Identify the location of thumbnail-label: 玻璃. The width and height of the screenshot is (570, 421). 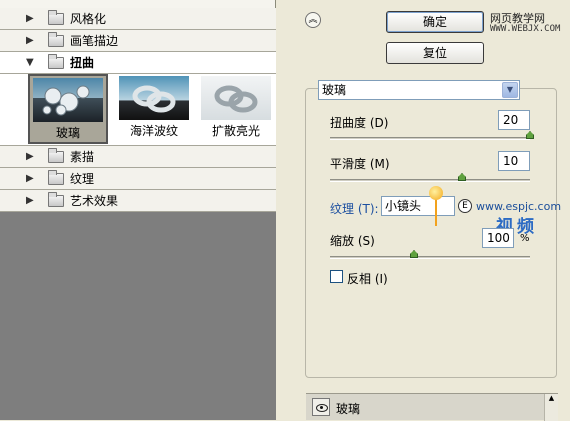
(67, 133).